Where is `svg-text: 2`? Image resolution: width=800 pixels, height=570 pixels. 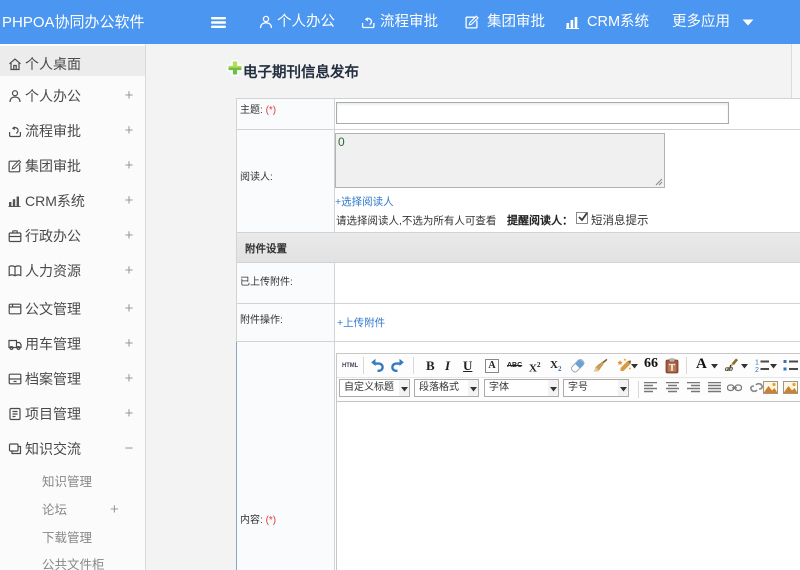
svg-text: 2 is located at coordinates (757, 370).